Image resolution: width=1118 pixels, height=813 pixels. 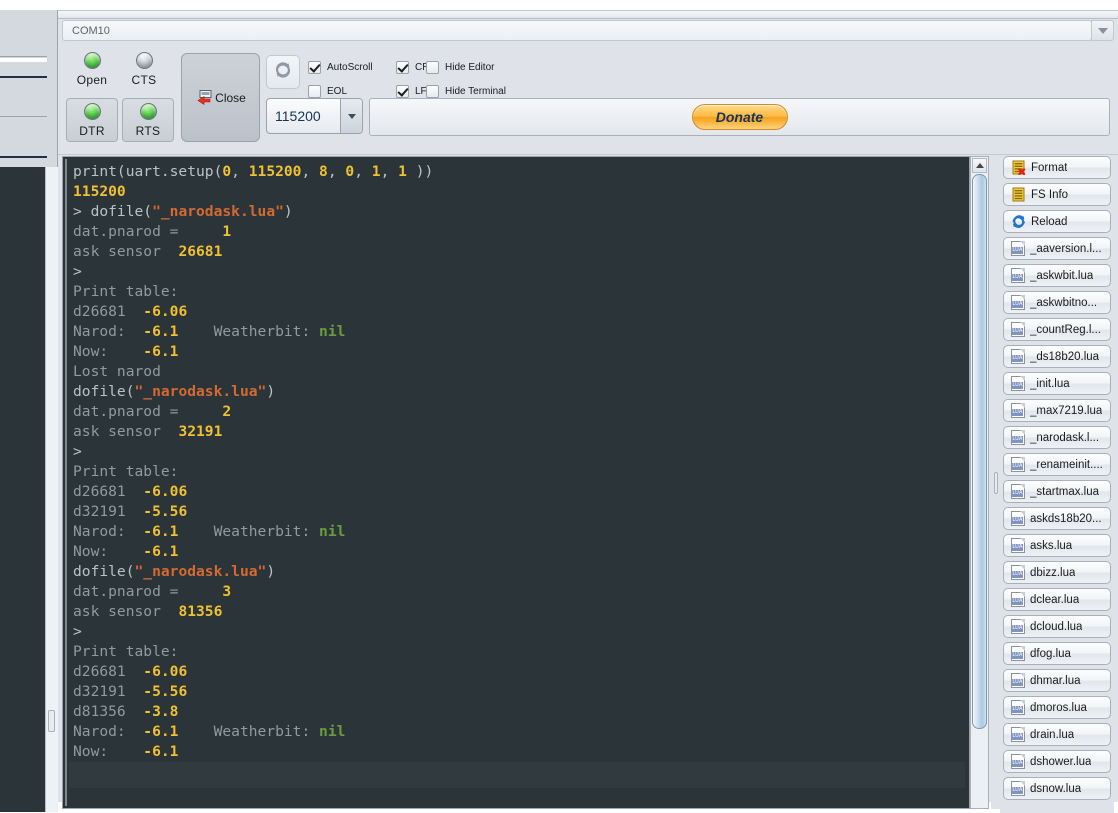 What do you see at coordinates (1057, 734) in the screenshot?
I see `sidebar-file-item: LUAdrain.lua` at bounding box center [1057, 734].